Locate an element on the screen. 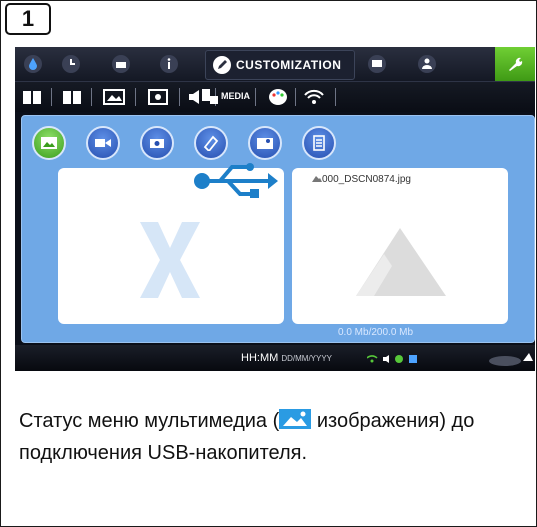 This screenshot has height=527, width=537. info-icon is located at coordinates (169, 64).